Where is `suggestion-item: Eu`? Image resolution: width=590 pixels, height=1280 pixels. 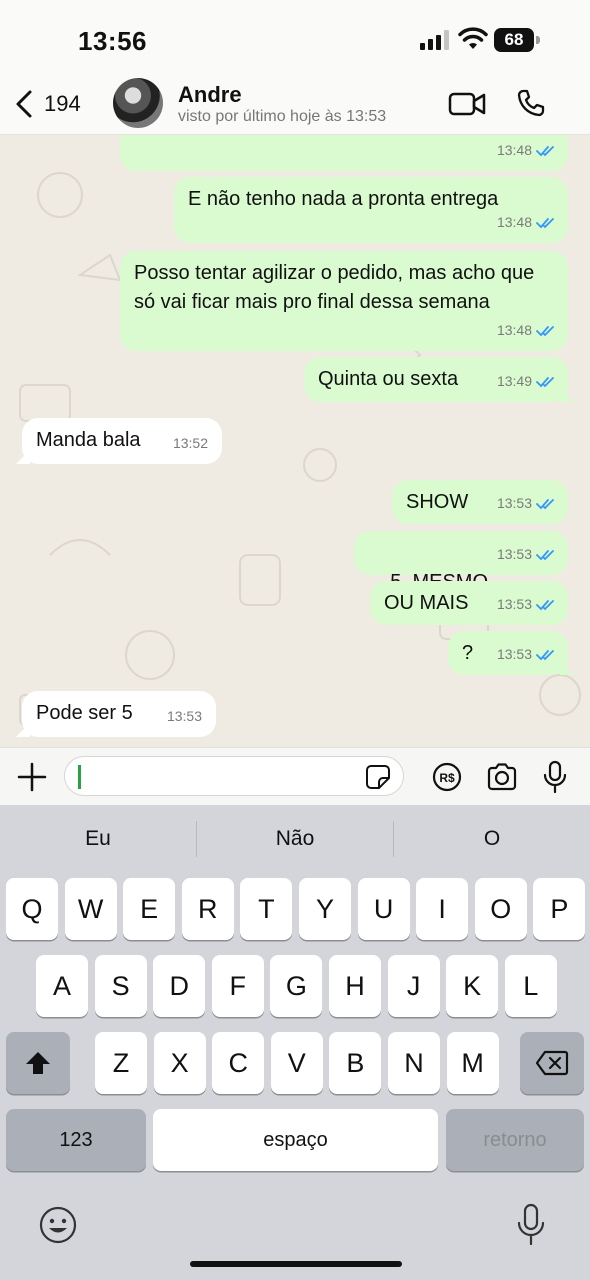
suggestion-item: Eu is located at coordinates (98, 839).